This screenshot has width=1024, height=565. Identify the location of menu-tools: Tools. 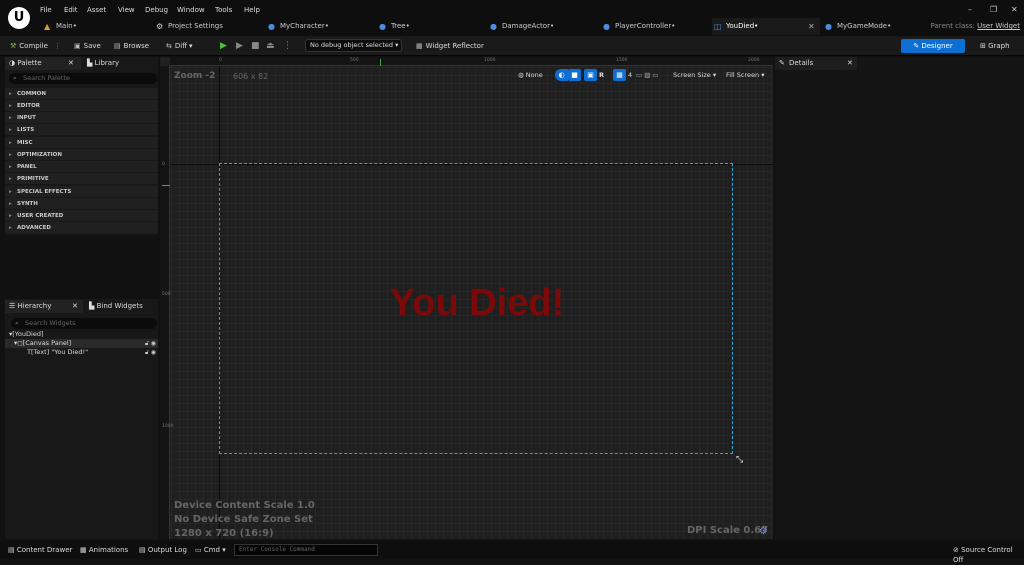
(223, 10).